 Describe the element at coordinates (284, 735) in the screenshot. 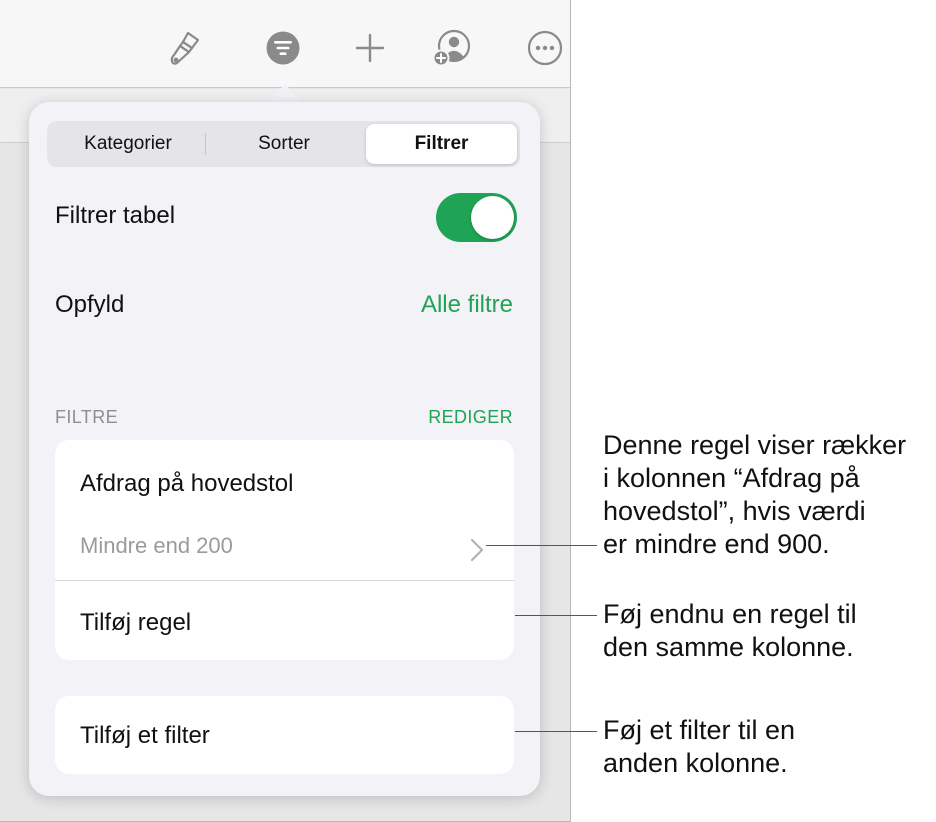

I see `add-filter-card: Tilføj et filter` at that location.